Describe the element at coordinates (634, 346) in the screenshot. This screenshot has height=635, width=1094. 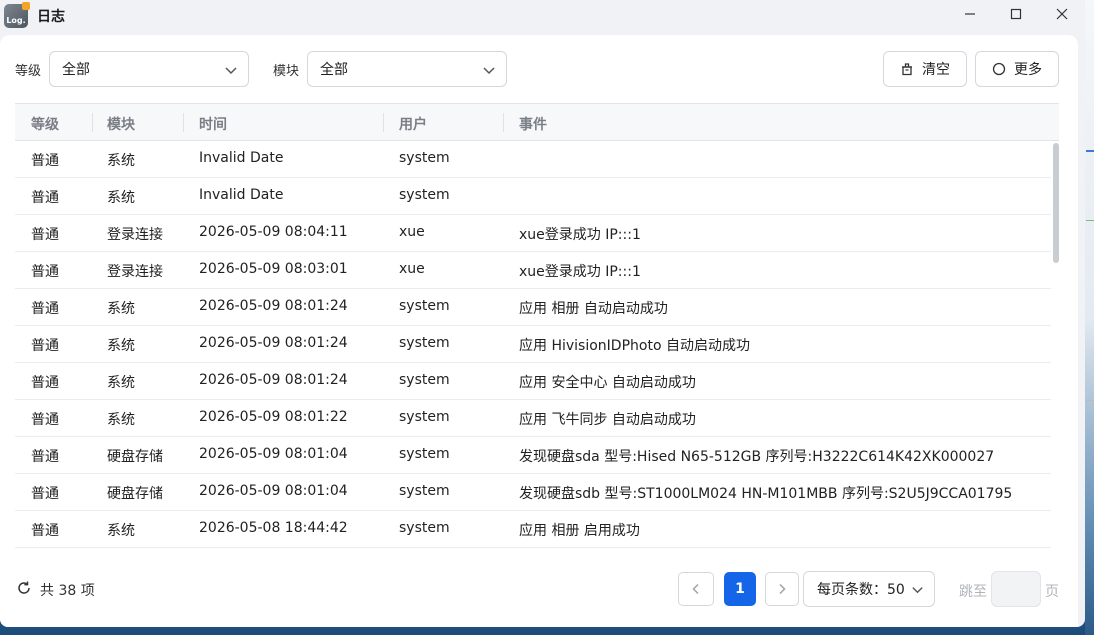
I see `cell-event: 应用 HivisionIDPhoto 自动启动成功` at that location.